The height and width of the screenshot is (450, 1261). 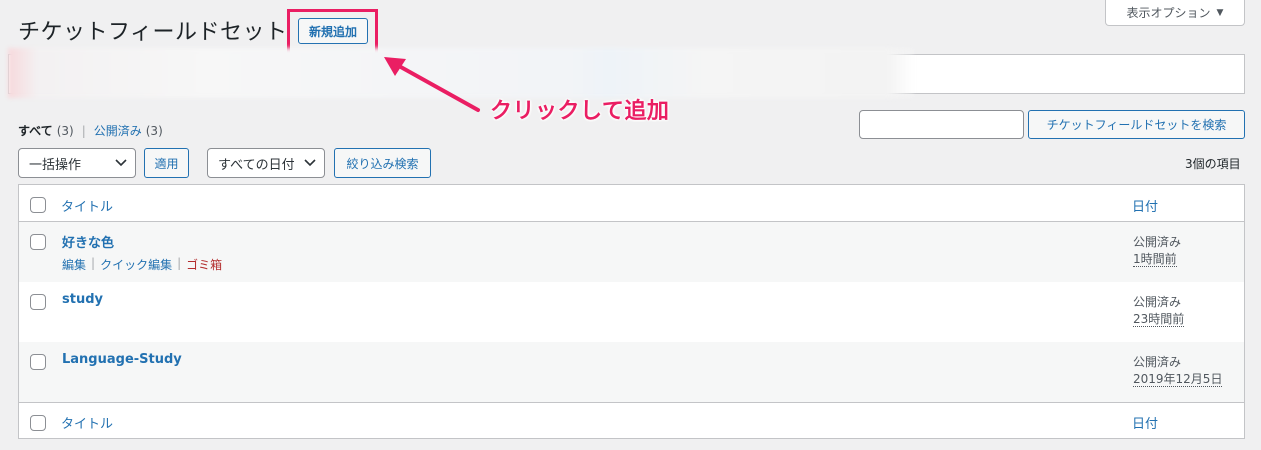 What do you see at coordinates (204, 264) in the screenshot?
I see `trash-link: ゴミ箱` at bounding box center [204, 264].